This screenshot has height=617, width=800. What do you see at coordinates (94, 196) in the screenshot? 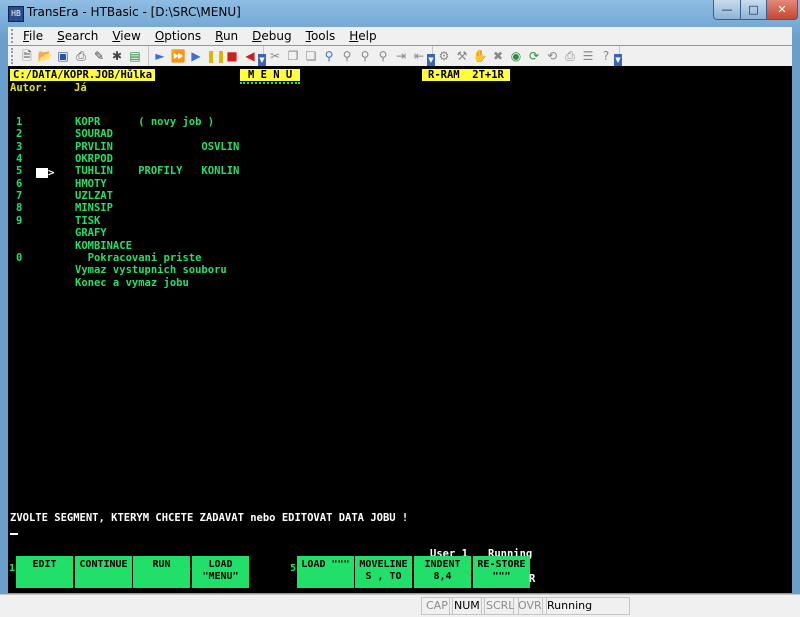
I see `menu-item: UZLZAT` at bounding box center [94, 196].